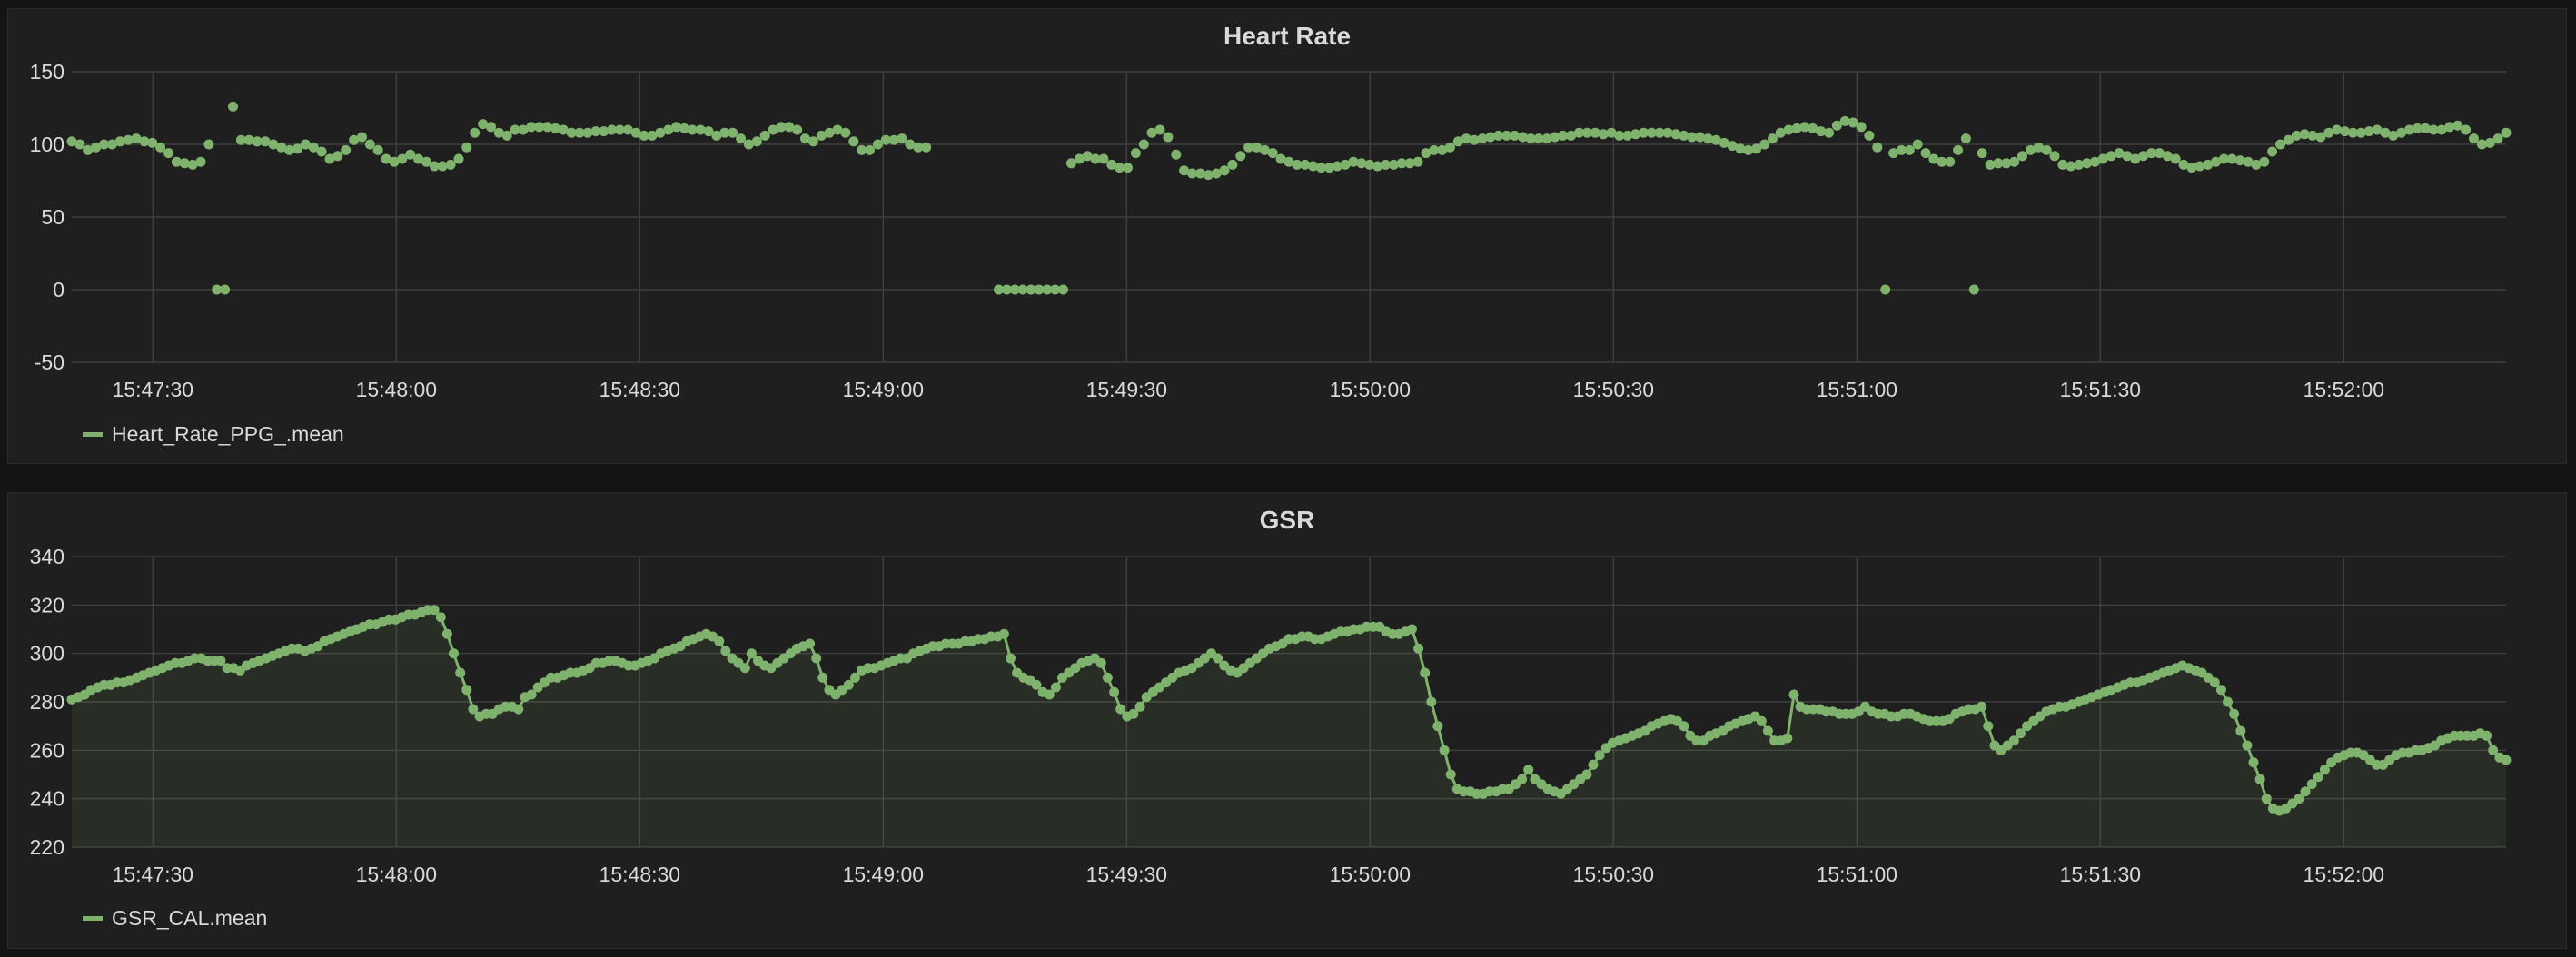 Image resolution: width=2576 pixels, height=957 pixels. Describe the element at coordinates (1614, 389) in the screenshot. I see `x-tick-label: 15:50:30` at that location.